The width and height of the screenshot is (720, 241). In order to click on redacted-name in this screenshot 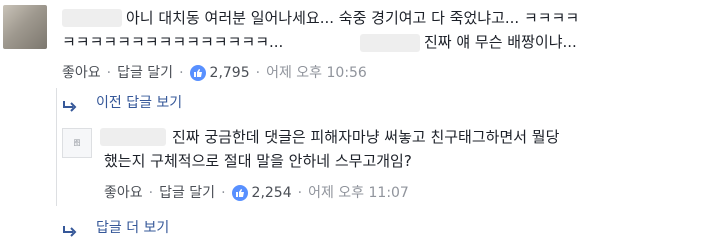, I will do `click(92, 18)`.